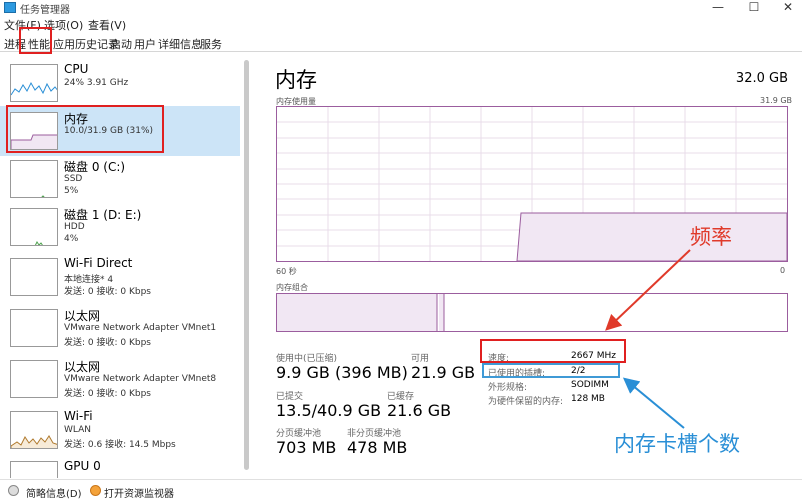  Describe the element at coordinates (357, 312) in the screenshot. I see `in-use-segment` at that location.